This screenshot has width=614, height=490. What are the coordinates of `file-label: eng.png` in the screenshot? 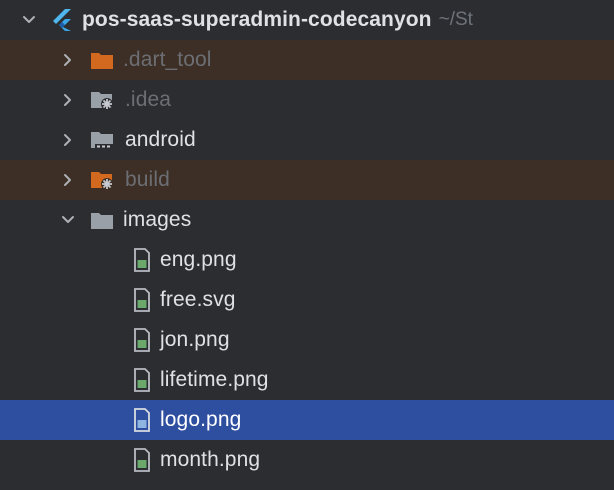 It's located at (198, 259).